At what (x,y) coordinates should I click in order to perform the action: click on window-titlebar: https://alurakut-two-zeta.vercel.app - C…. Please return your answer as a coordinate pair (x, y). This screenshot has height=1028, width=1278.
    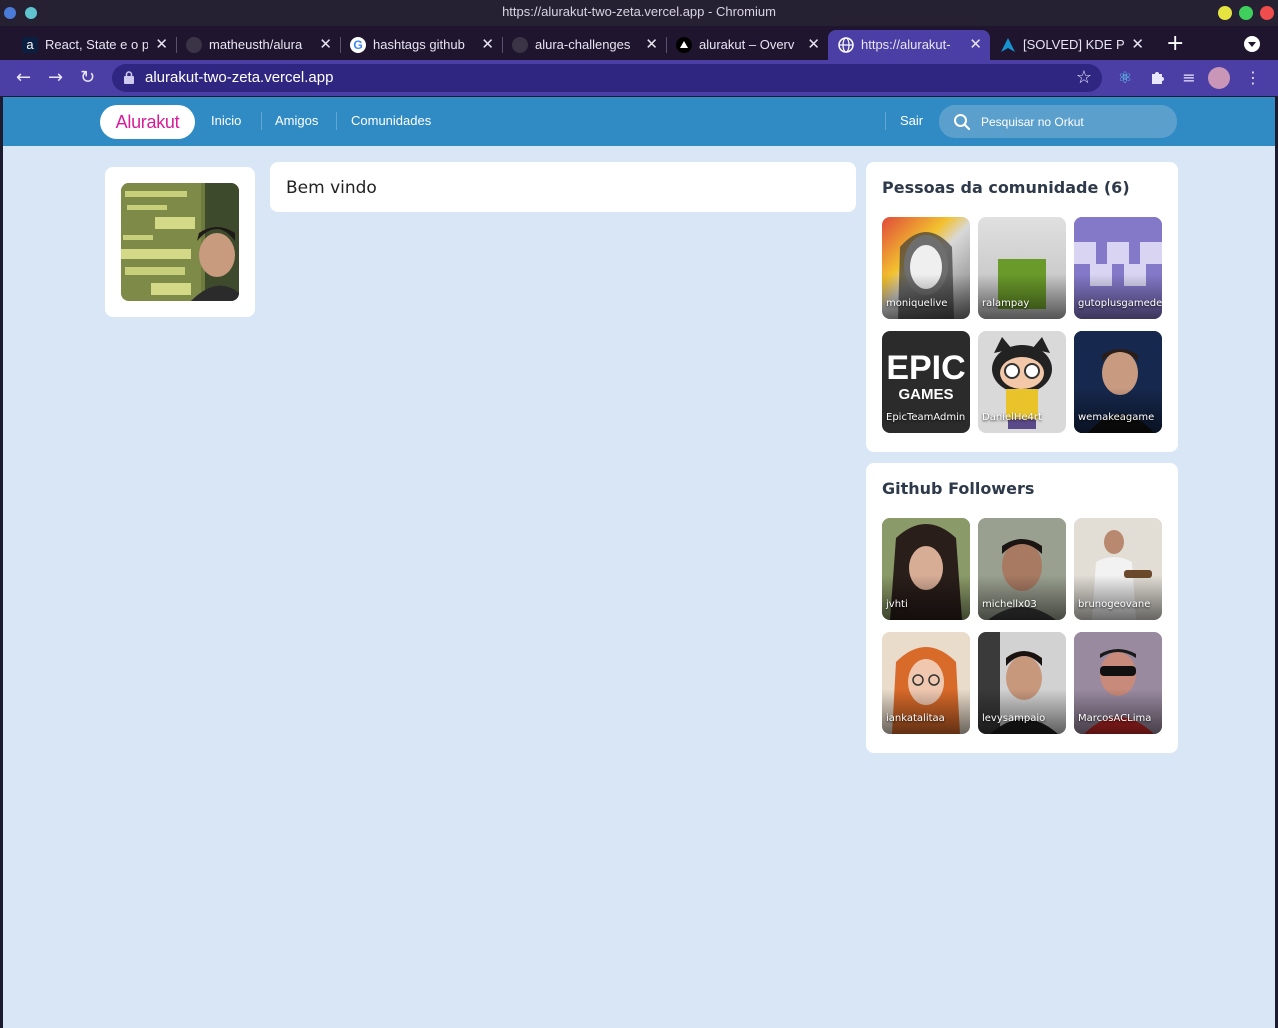
    Looking at the image, I should click on (639, 13).